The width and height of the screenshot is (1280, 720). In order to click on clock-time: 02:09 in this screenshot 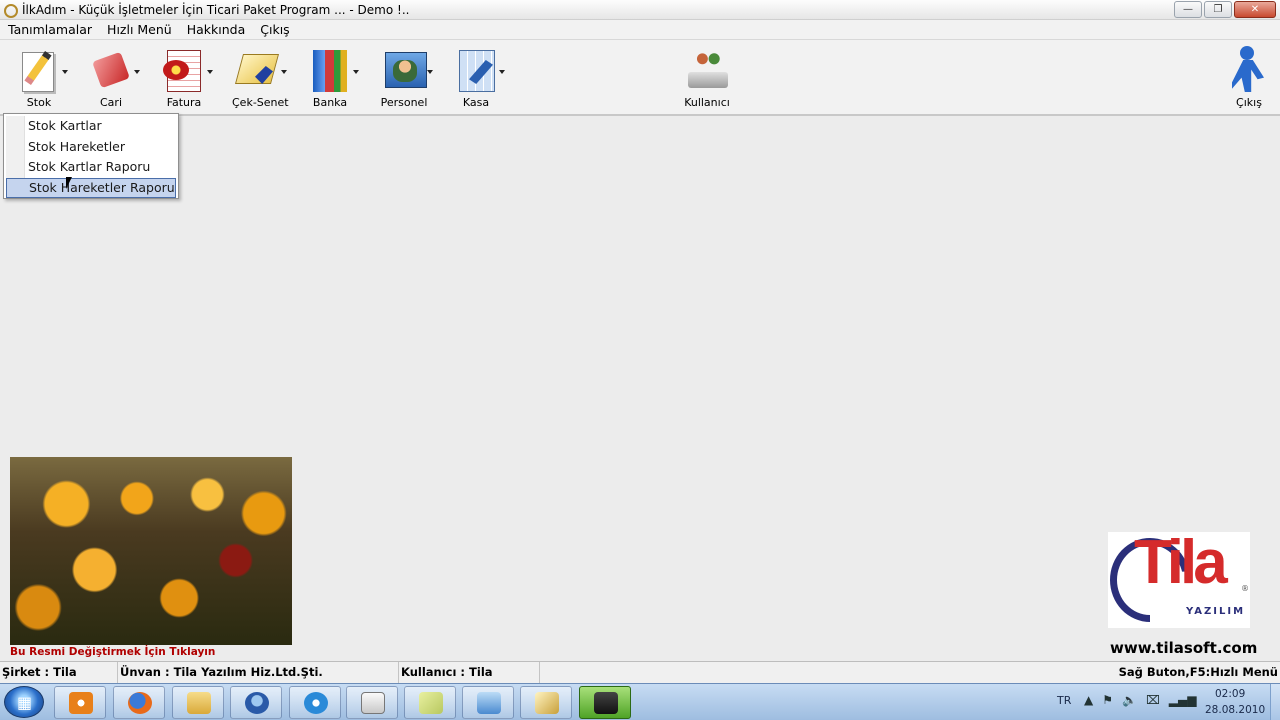, I will do `click(1230, 694)`.